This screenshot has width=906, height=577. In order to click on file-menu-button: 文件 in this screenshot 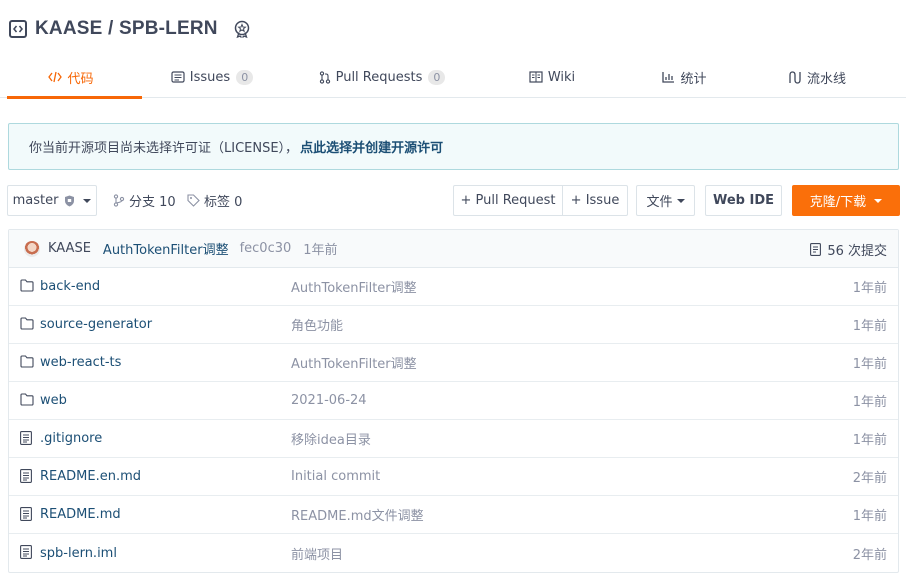, I will do `click(665, 200)`.